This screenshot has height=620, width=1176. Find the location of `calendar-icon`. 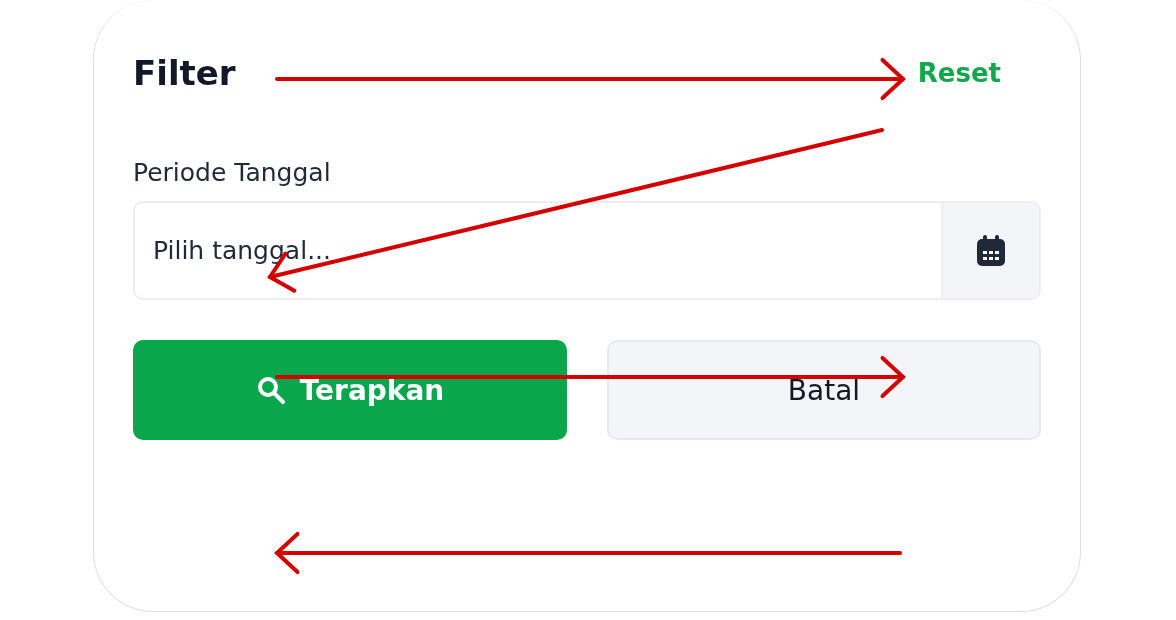

calendar-icon is located at coordinates (991, 250).